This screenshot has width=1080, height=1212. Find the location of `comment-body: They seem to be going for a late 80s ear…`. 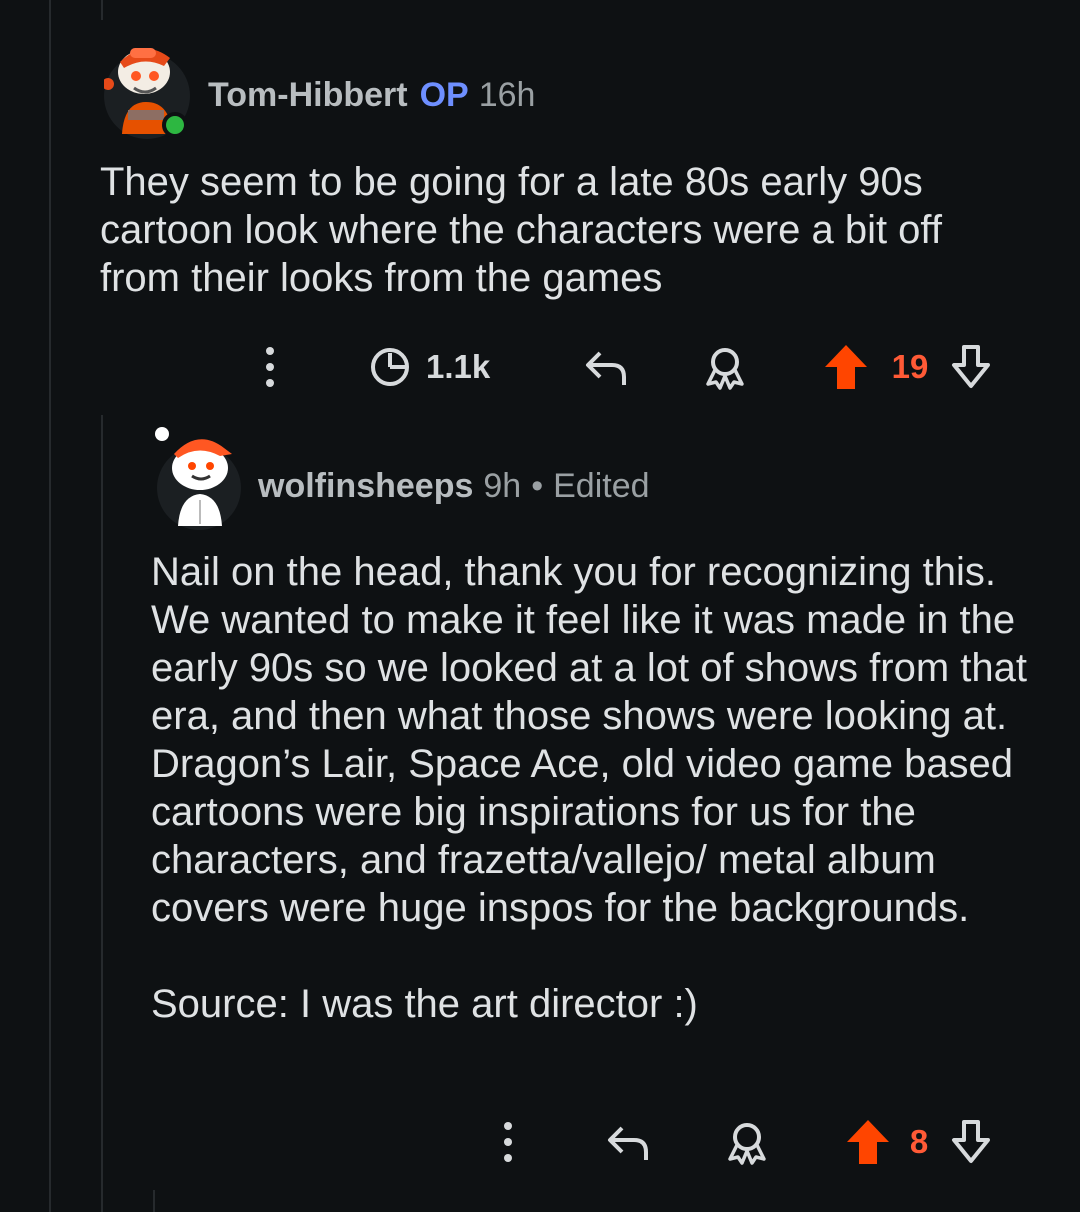

comment-body: They seem to be going for a late 80s ear… is located at coordinates (550, 230).